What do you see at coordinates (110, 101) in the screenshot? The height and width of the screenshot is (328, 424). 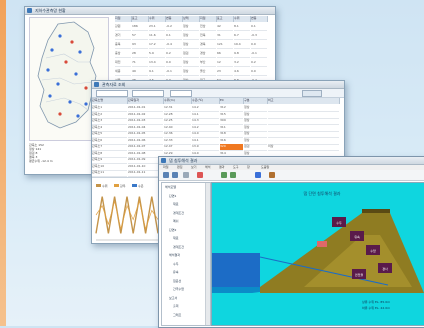 I see `table-header: 관측소명` at bounding box center [110, 101].